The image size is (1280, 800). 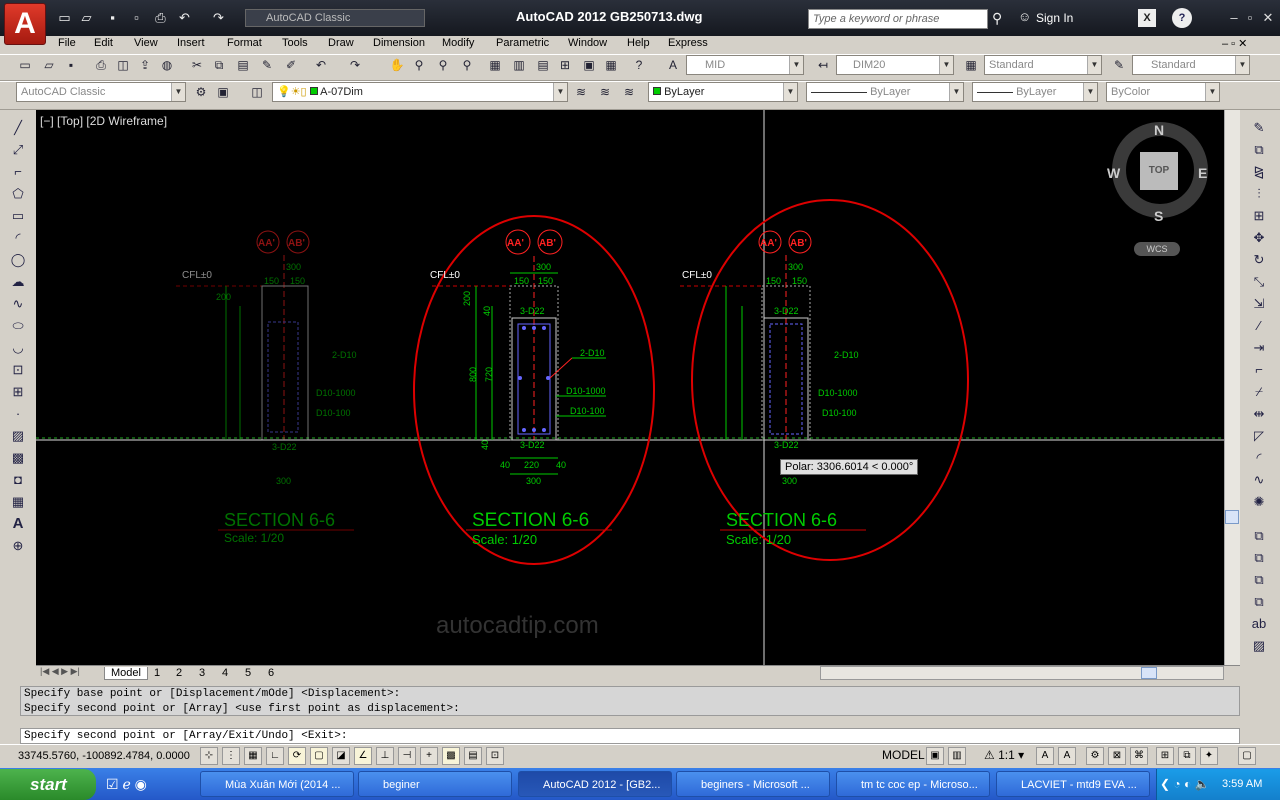 I want to click on layer-states-icon: ≋, so click(x=629, y=92).